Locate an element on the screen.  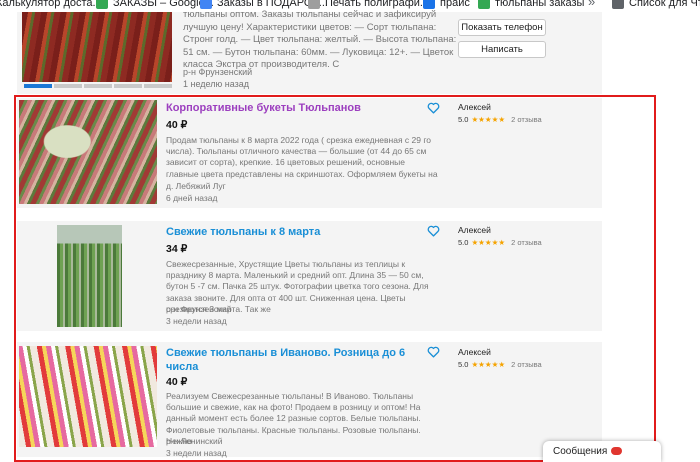
listing-photo is located at coordinates (97, 47).